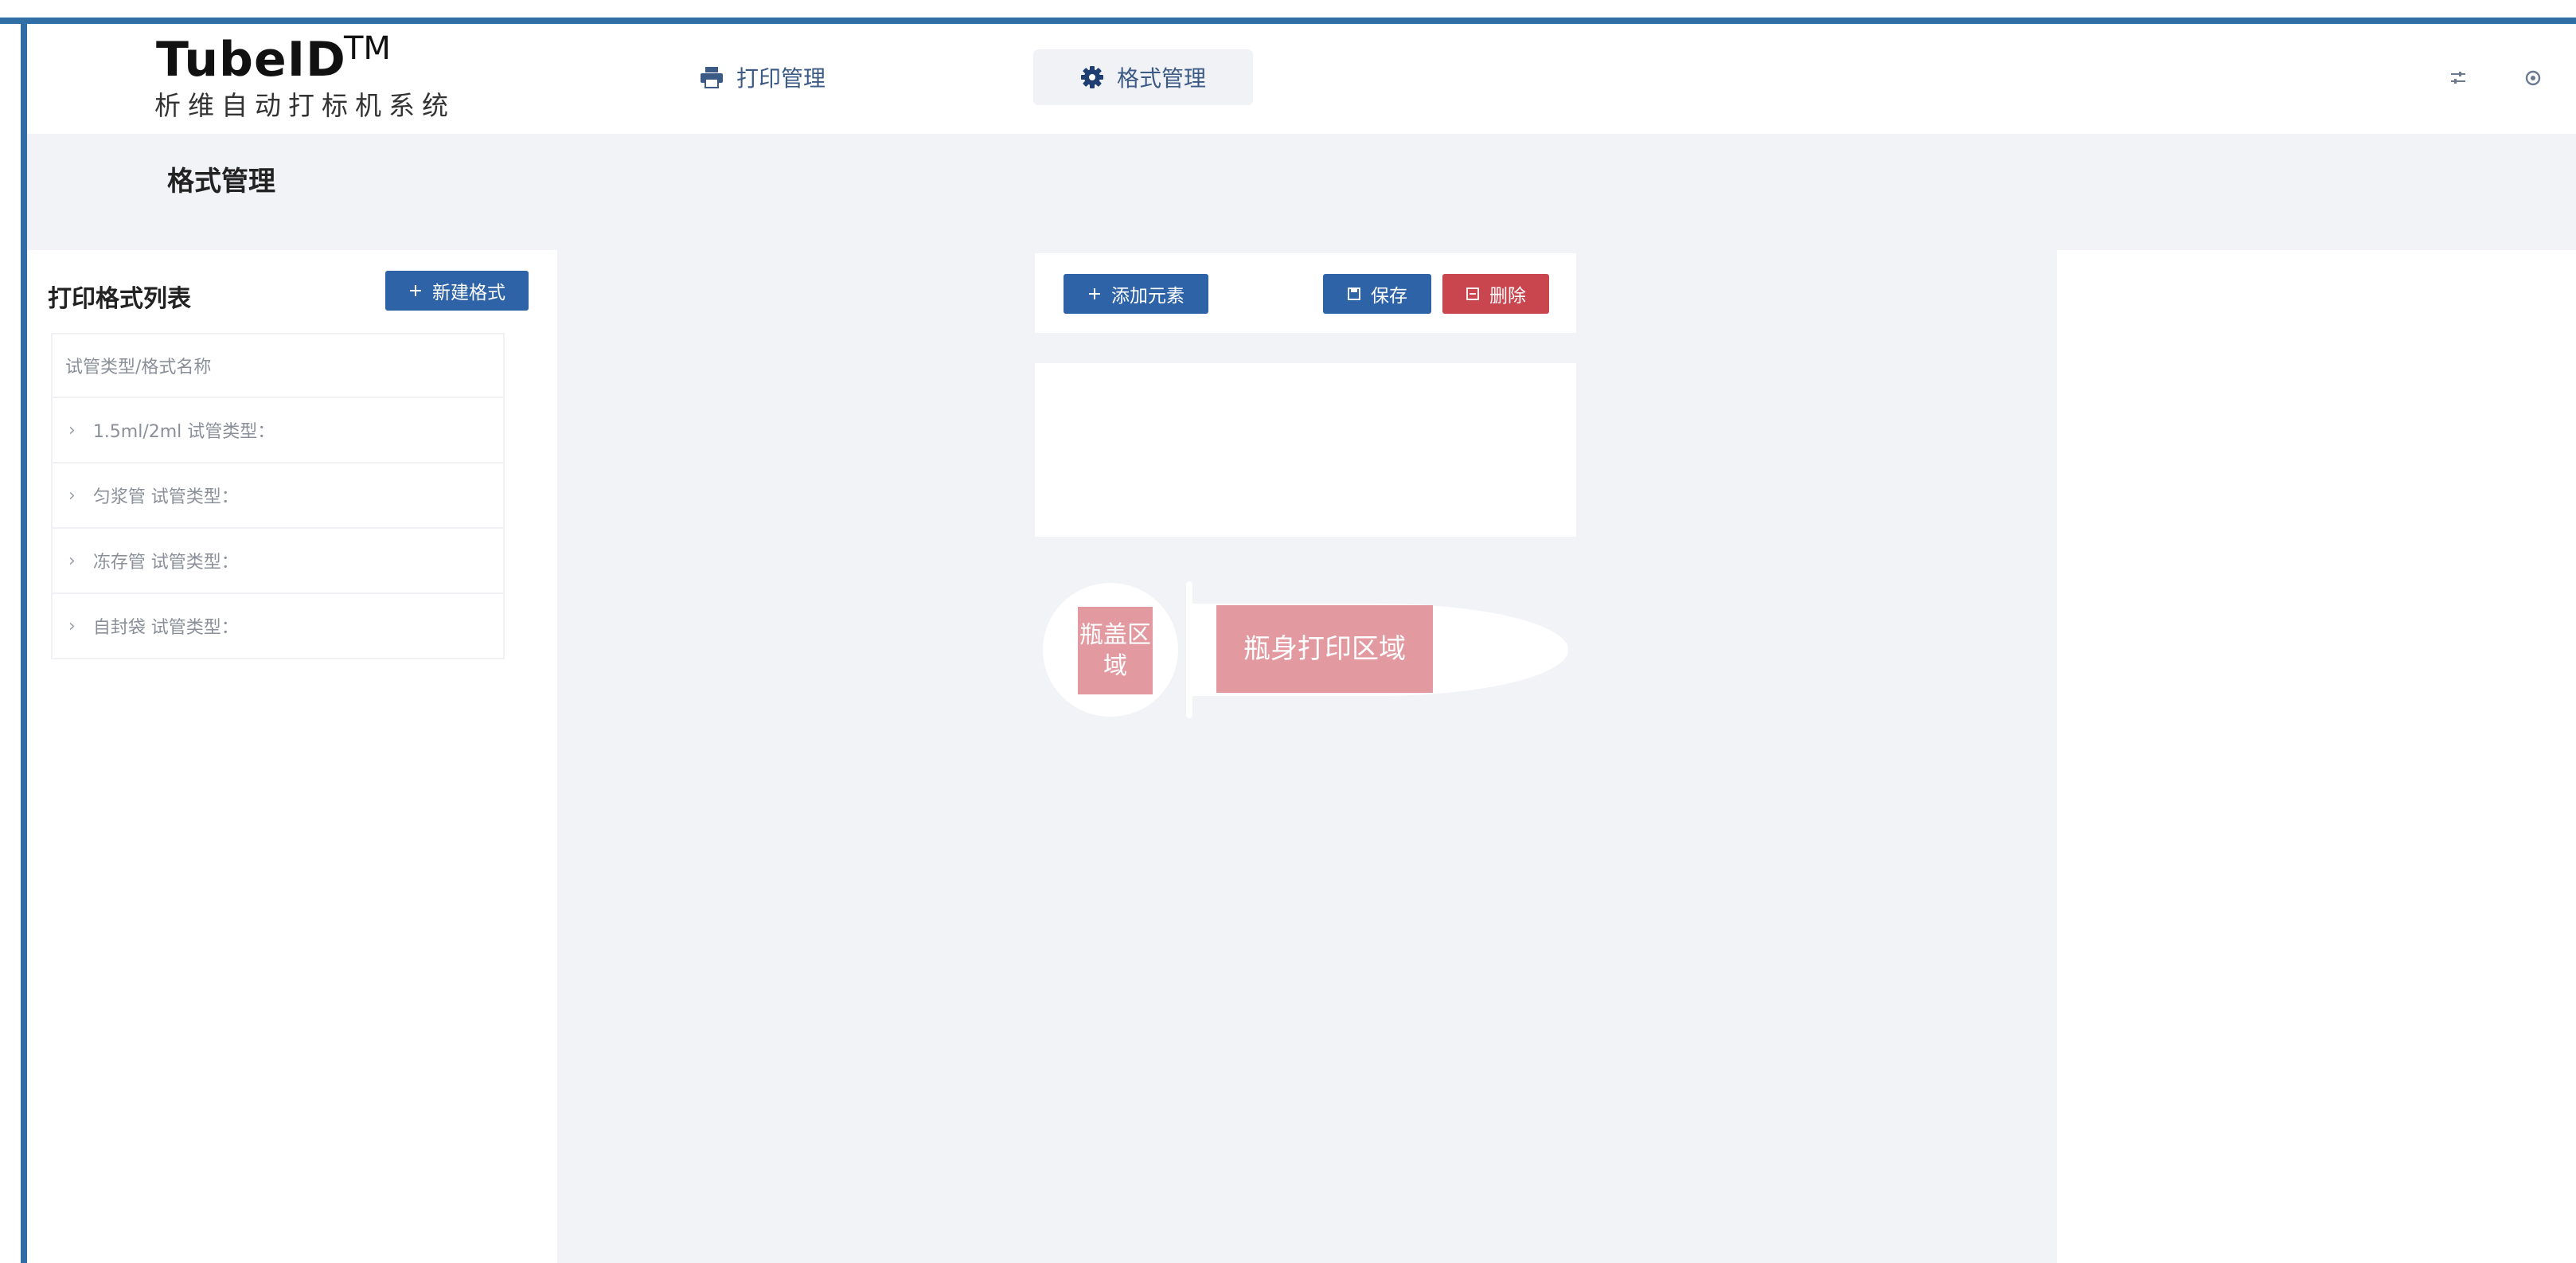 The image size is (2576, 1263). I want to click on cap-zone: 瓶盖区域, so click(1115, 650).